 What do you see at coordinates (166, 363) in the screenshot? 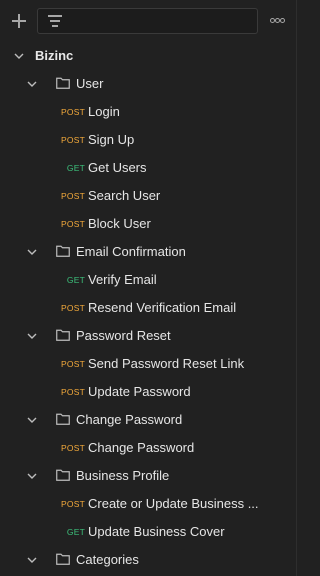
I see `request-label: Send Password Reset Link` at bounding box center [166, 363].